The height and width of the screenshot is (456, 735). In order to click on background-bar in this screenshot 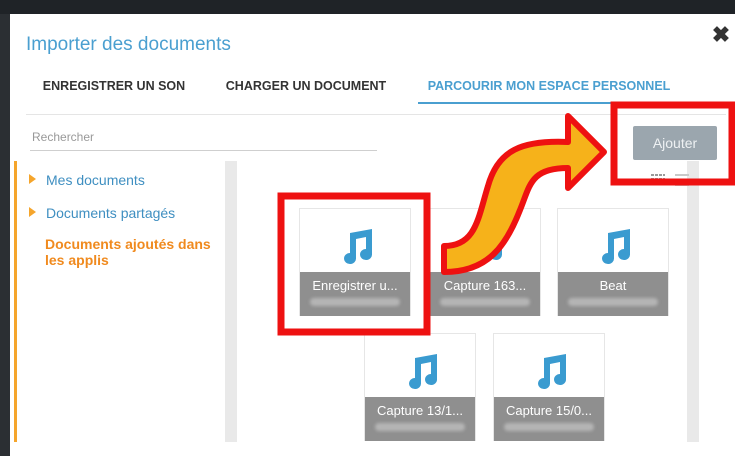, I will do `click(367, 7)`.